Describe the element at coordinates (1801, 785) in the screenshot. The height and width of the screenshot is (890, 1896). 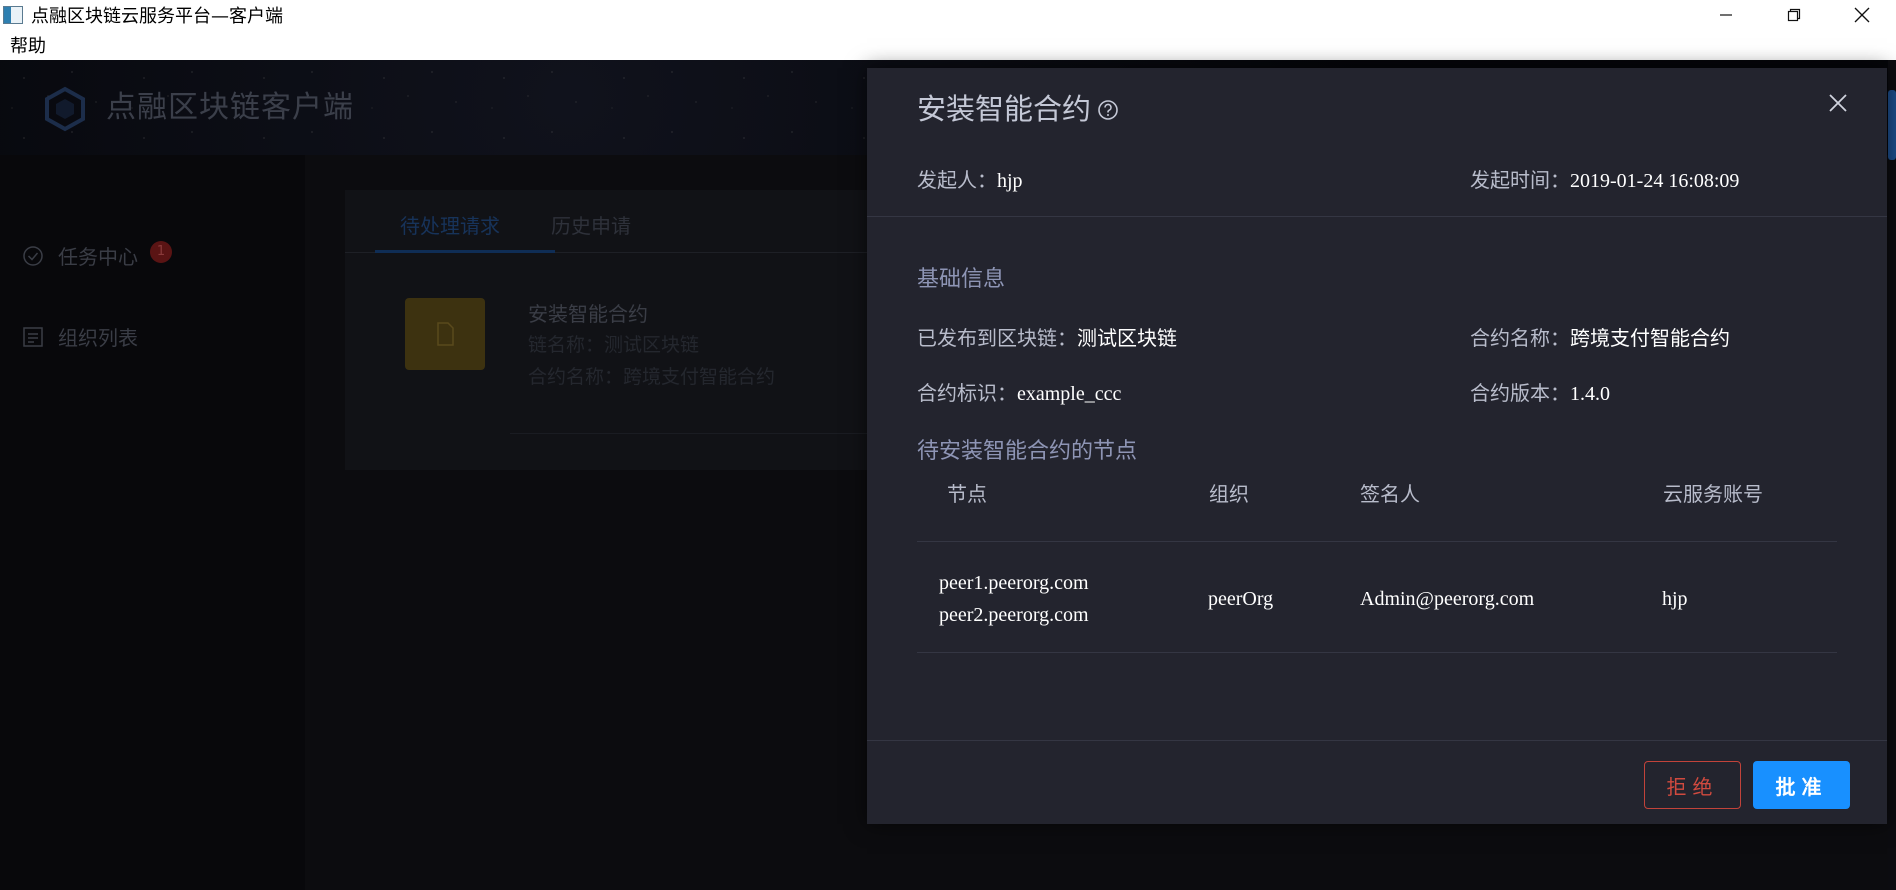
I see `approve-button: 批准` at that location.